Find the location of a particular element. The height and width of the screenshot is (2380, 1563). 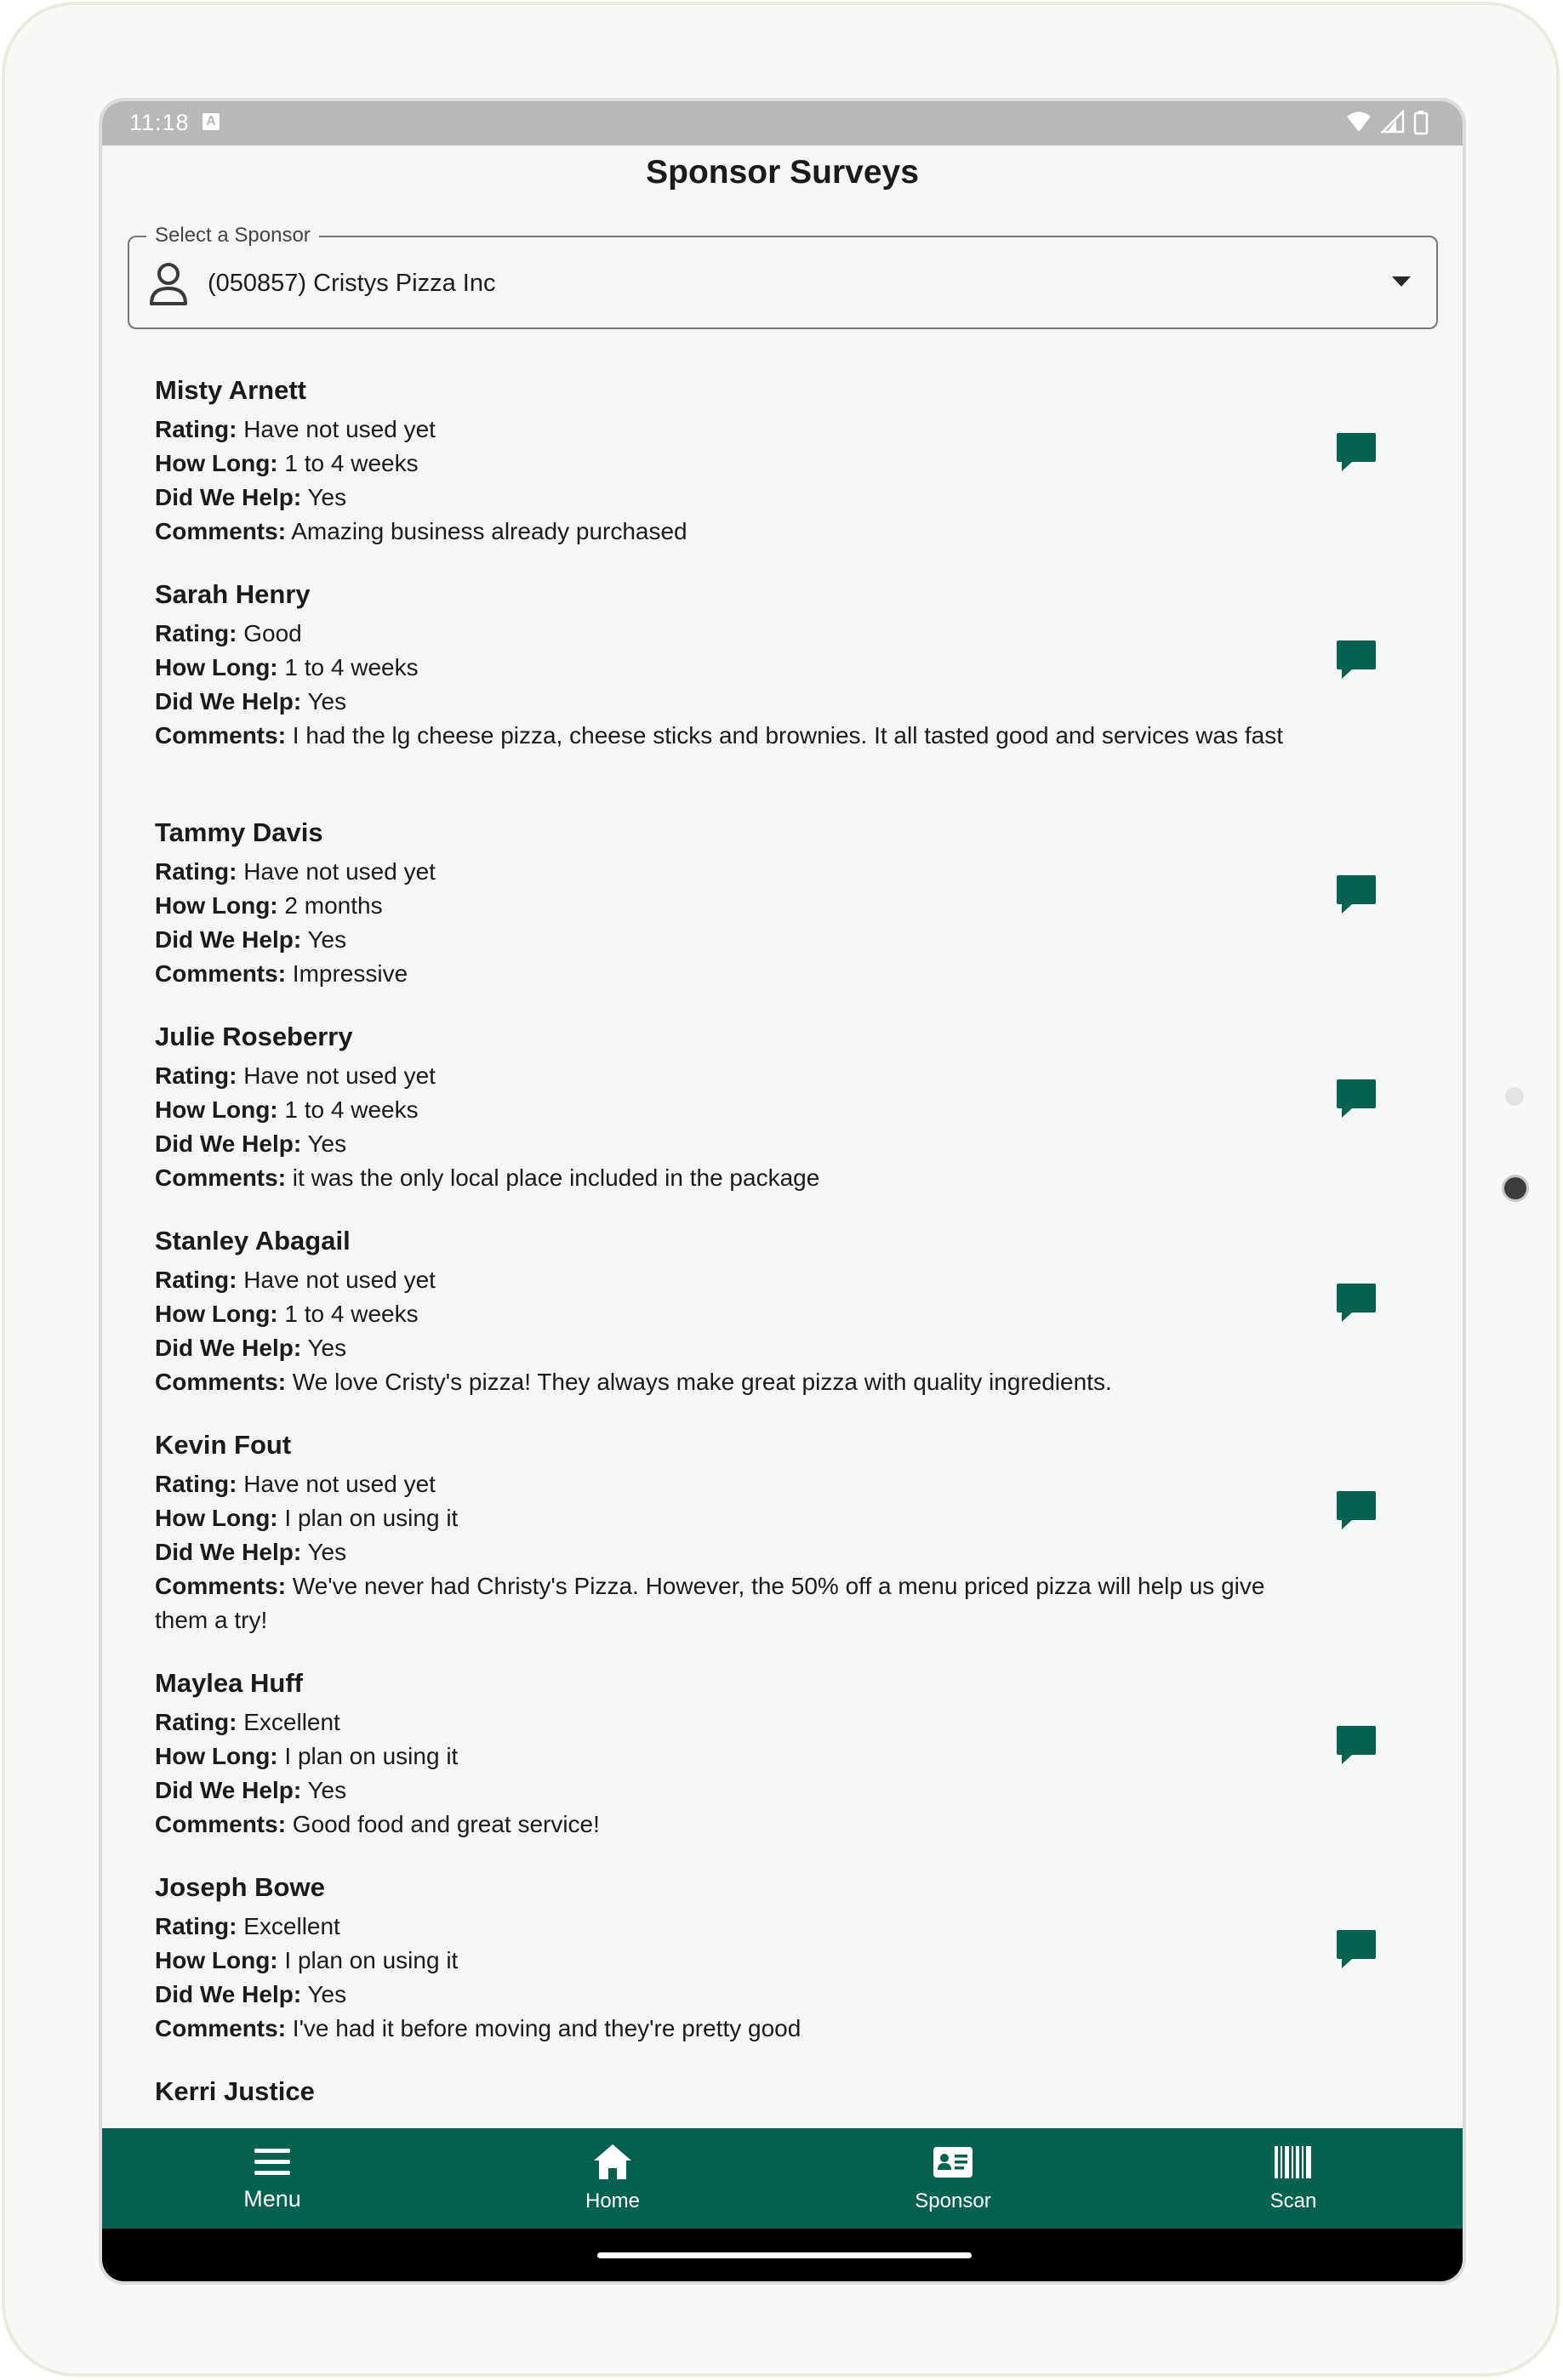

nav-menu: Menu is located at coordinates (272, 2178).